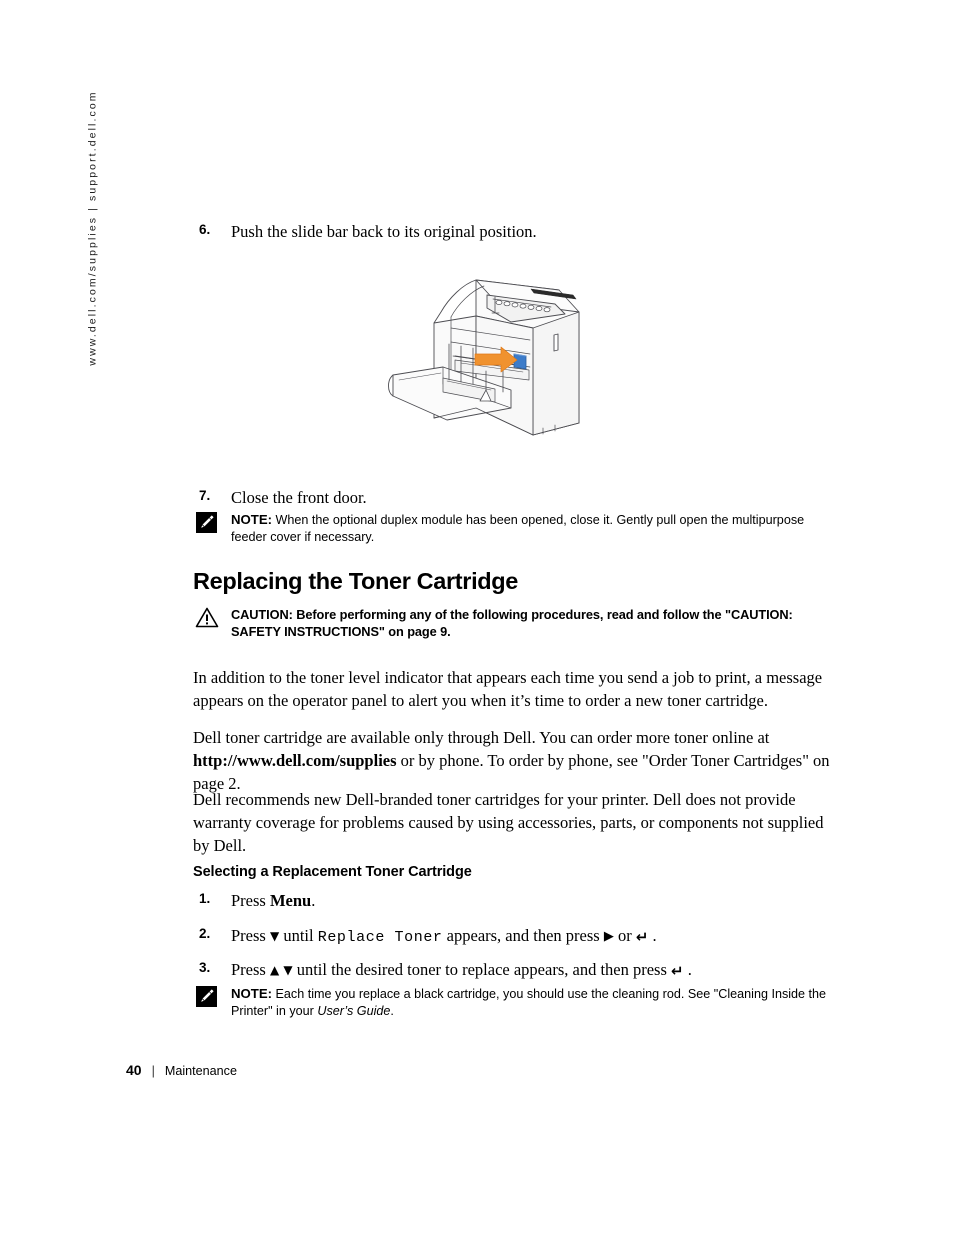  I want to click on step3-post: ., so click(687, 969).